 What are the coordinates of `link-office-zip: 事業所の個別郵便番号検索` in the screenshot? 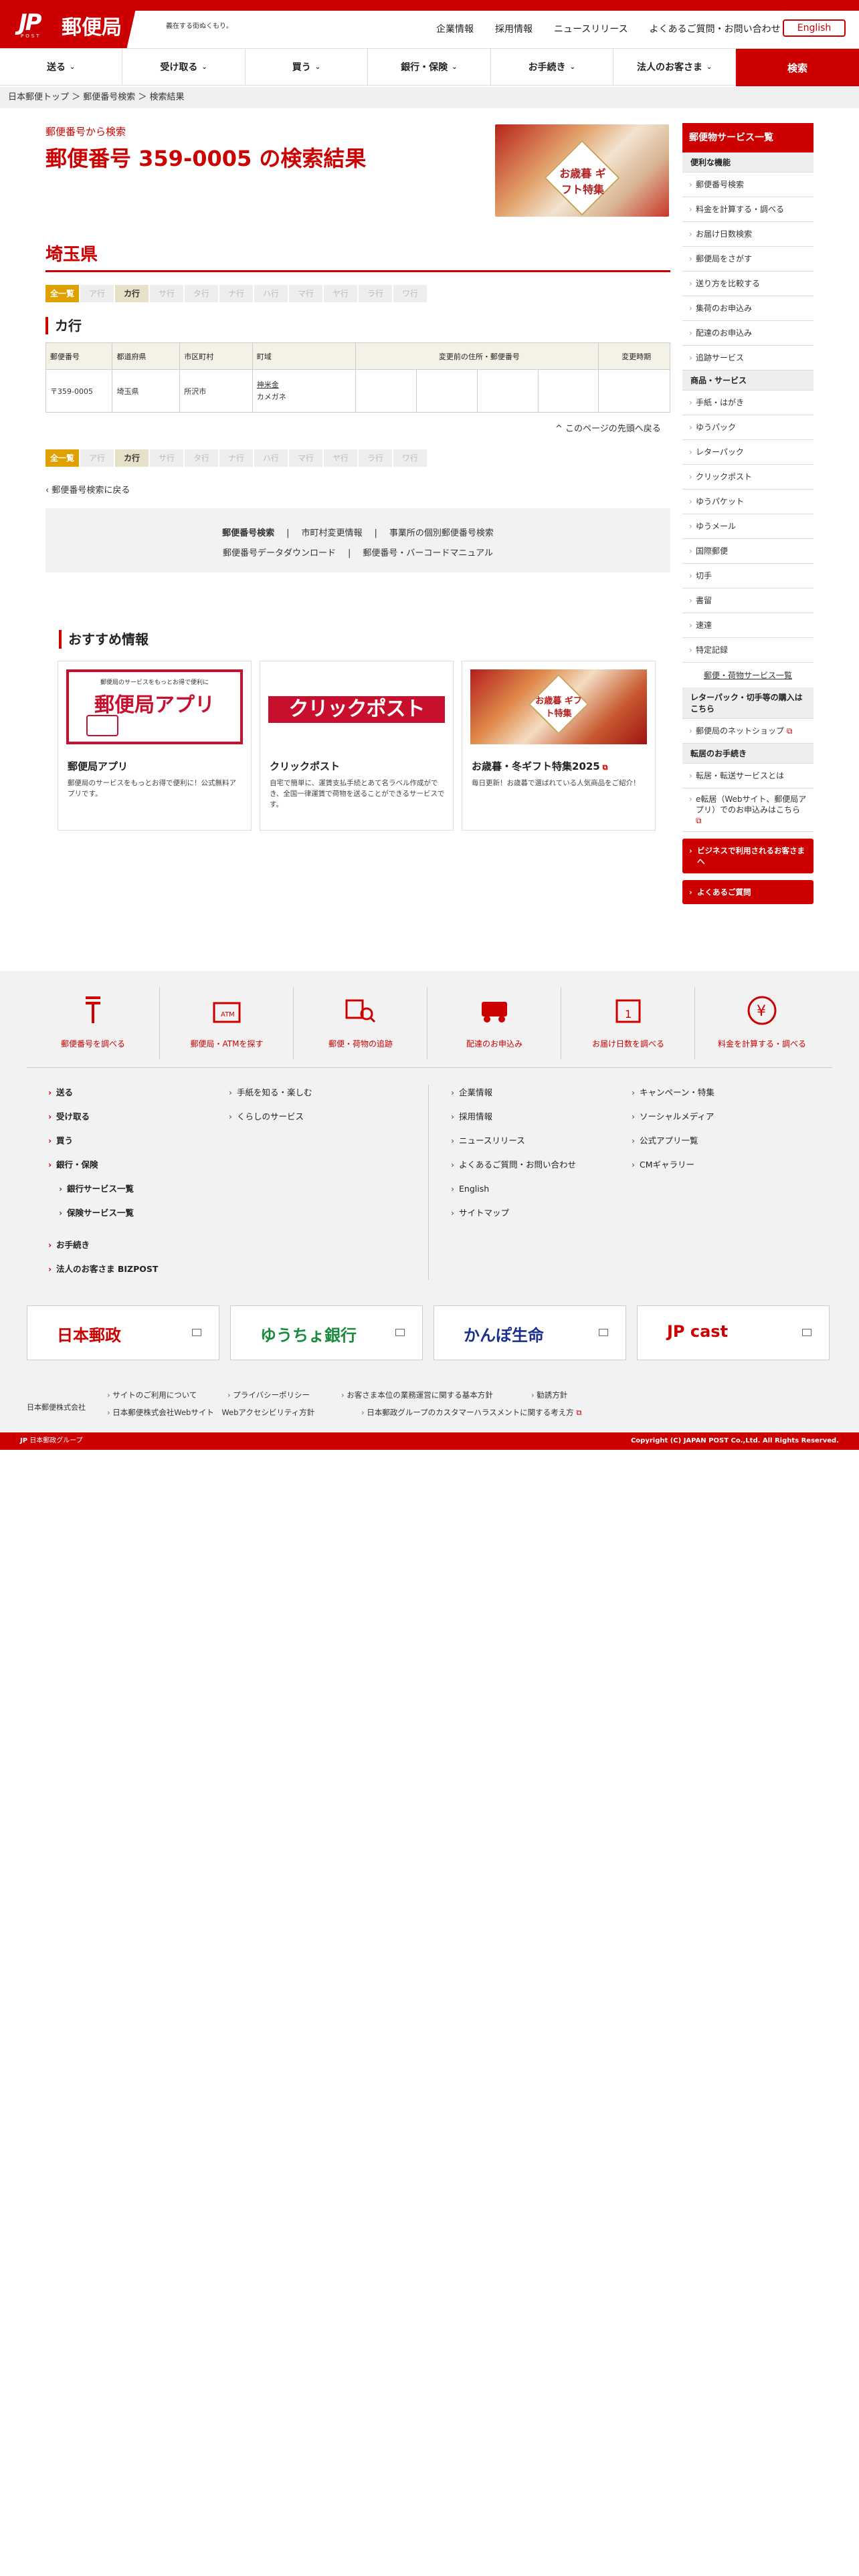 It's located at (442, 533).